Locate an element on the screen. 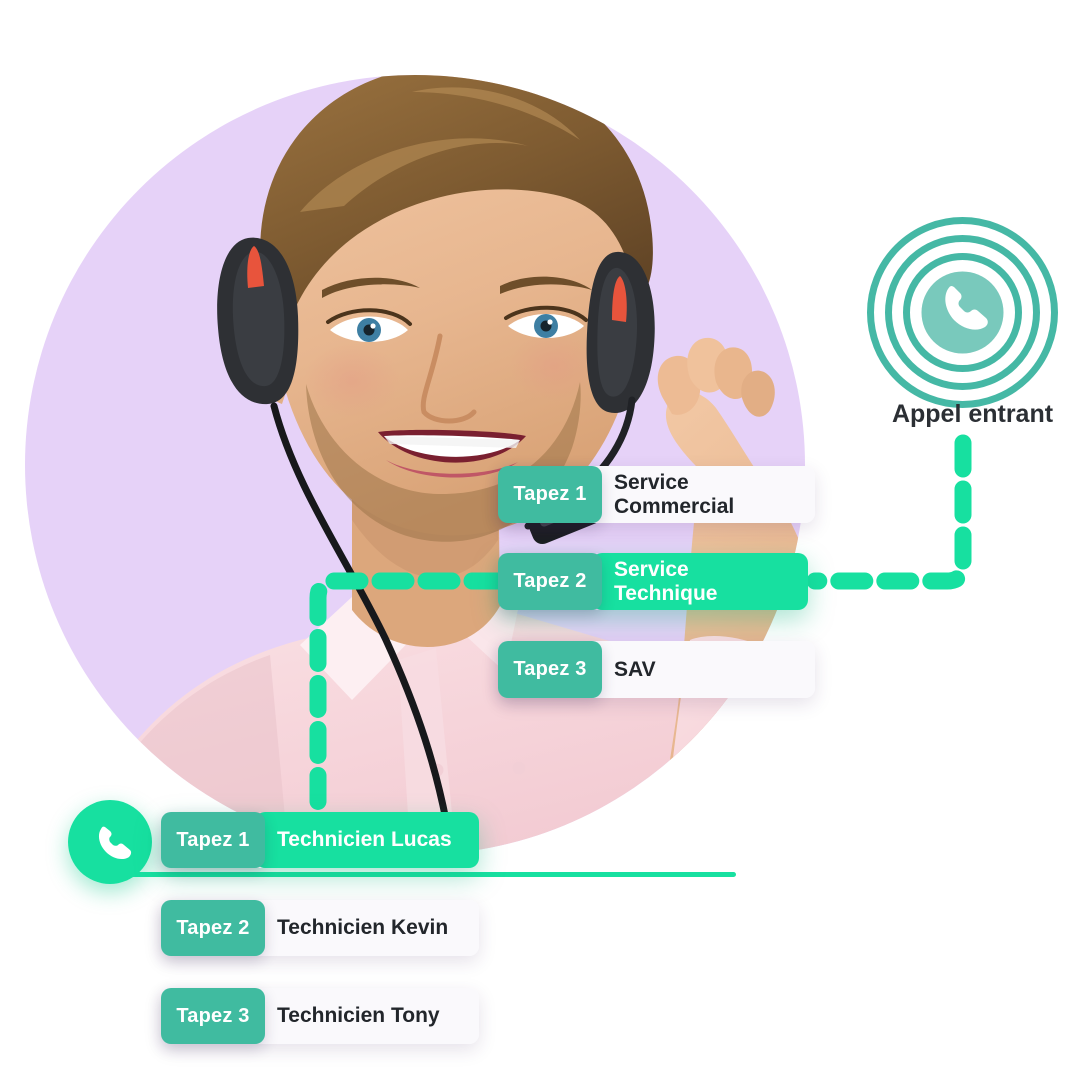 This screenshot has height=1080, width=1080. menu-item-label: Service Commercial is located at coordinates (703, 494).